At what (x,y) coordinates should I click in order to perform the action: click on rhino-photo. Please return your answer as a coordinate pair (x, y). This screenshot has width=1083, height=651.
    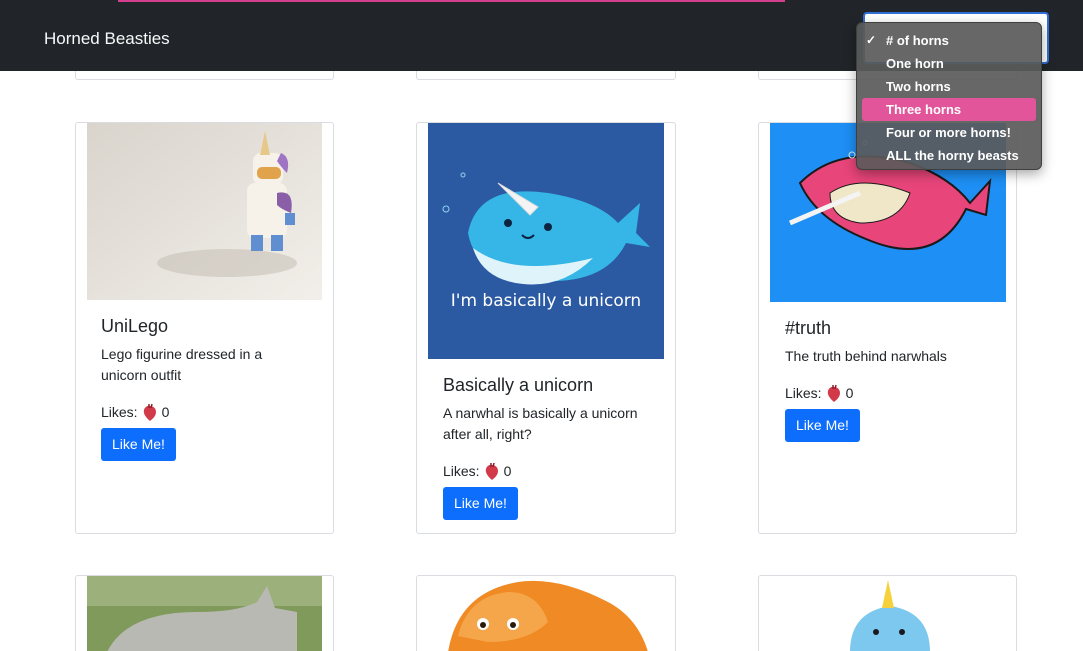
    Looking at the image, I should click on (204, 613).